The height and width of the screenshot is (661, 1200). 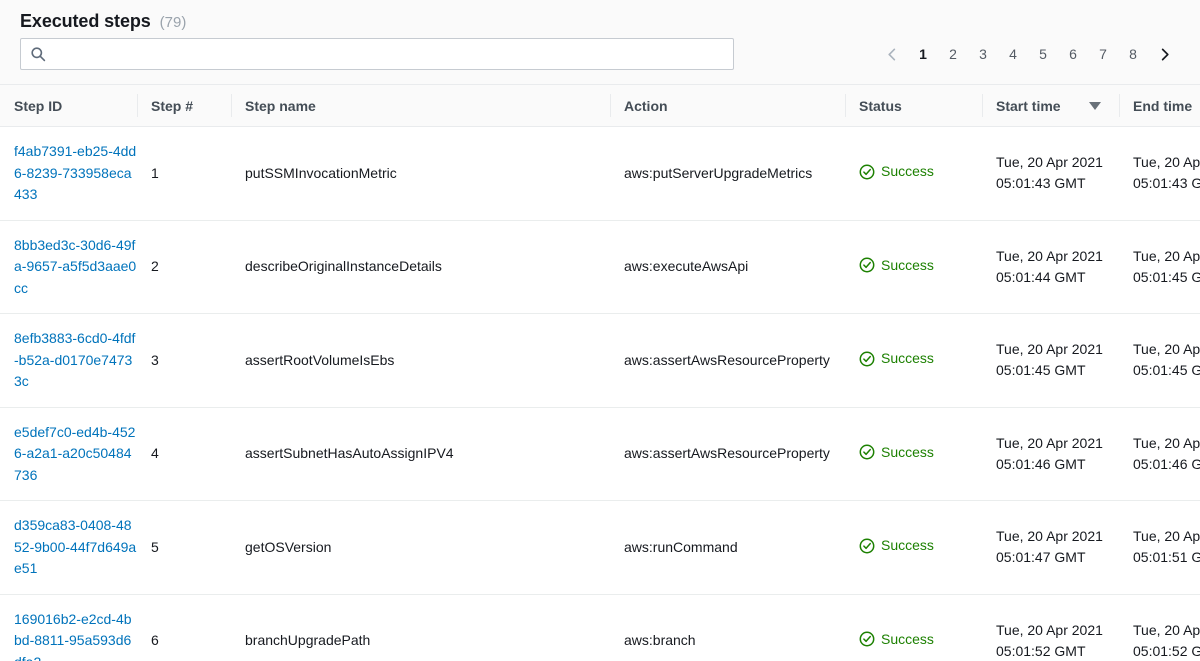 What do you see at coordinates (880, 105) in the screenshot?
I see `column-header-label: Status` at bounding box center [880, 105].